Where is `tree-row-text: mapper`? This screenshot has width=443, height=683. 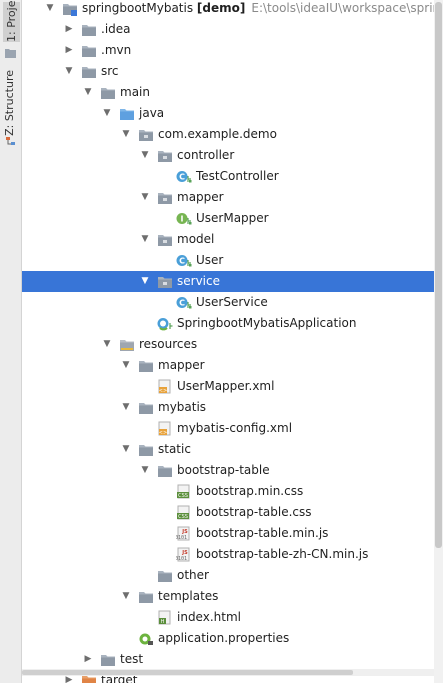
tree-row-text: mapper is located at coordinates (200, 197).